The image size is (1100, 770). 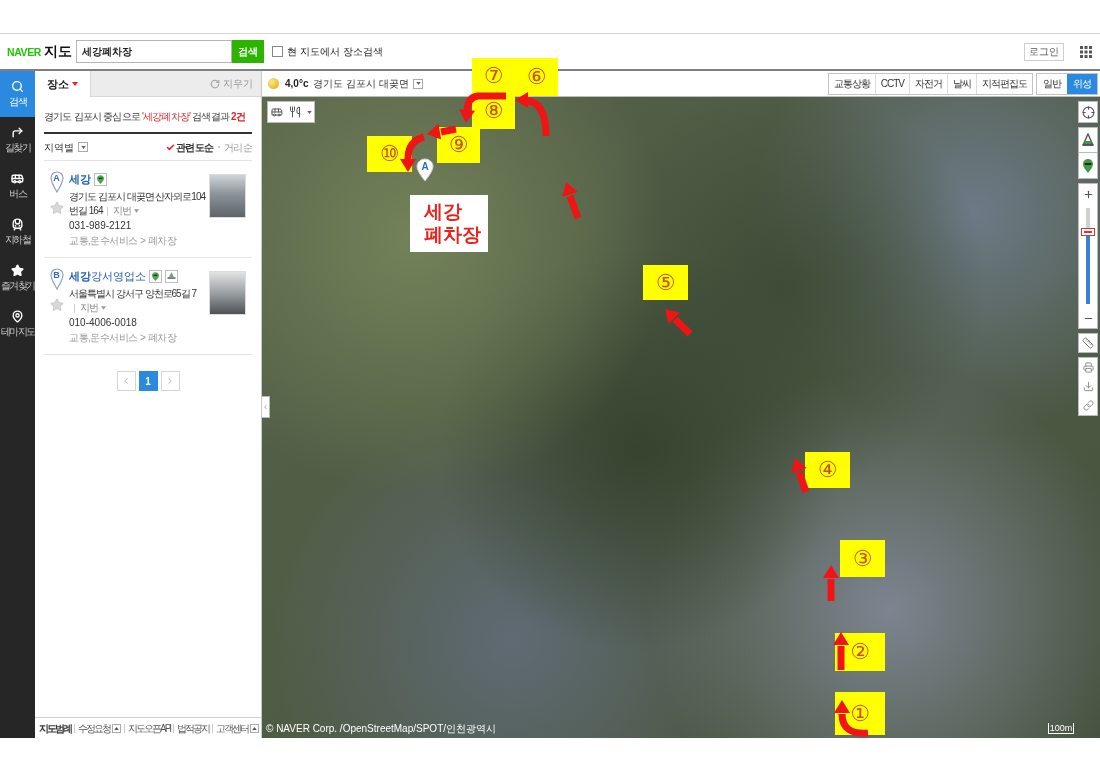 What do you see at coordinates (361, 84) in the screenshot?
I see `weather-location: 경기도 김포시 대곶면` at bounding box center [361, 84].